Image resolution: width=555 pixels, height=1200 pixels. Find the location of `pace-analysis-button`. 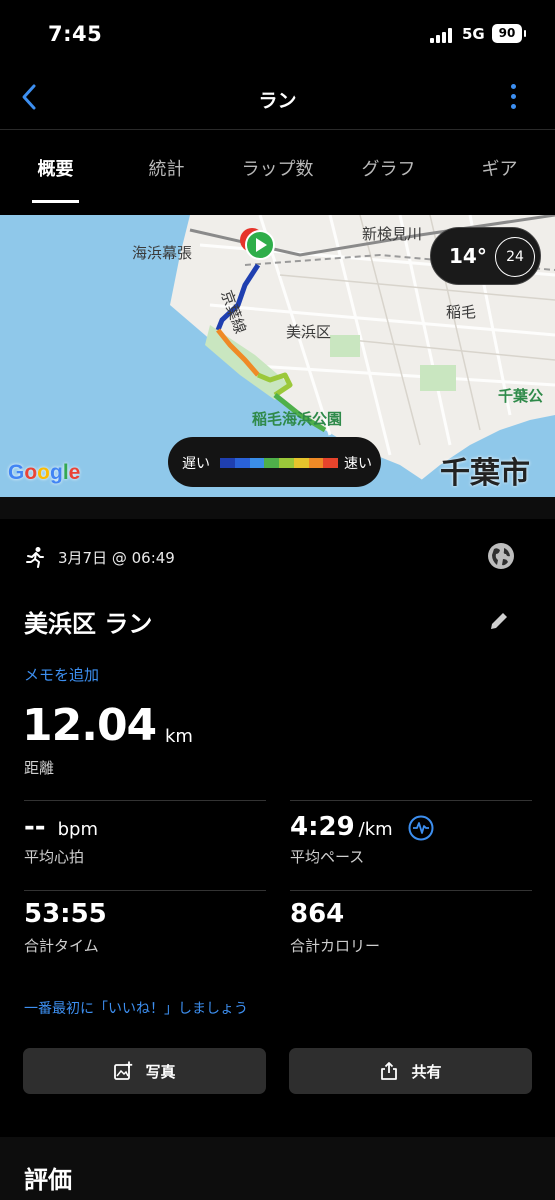

pace-analysis-button is located at coordinates (421, 828).